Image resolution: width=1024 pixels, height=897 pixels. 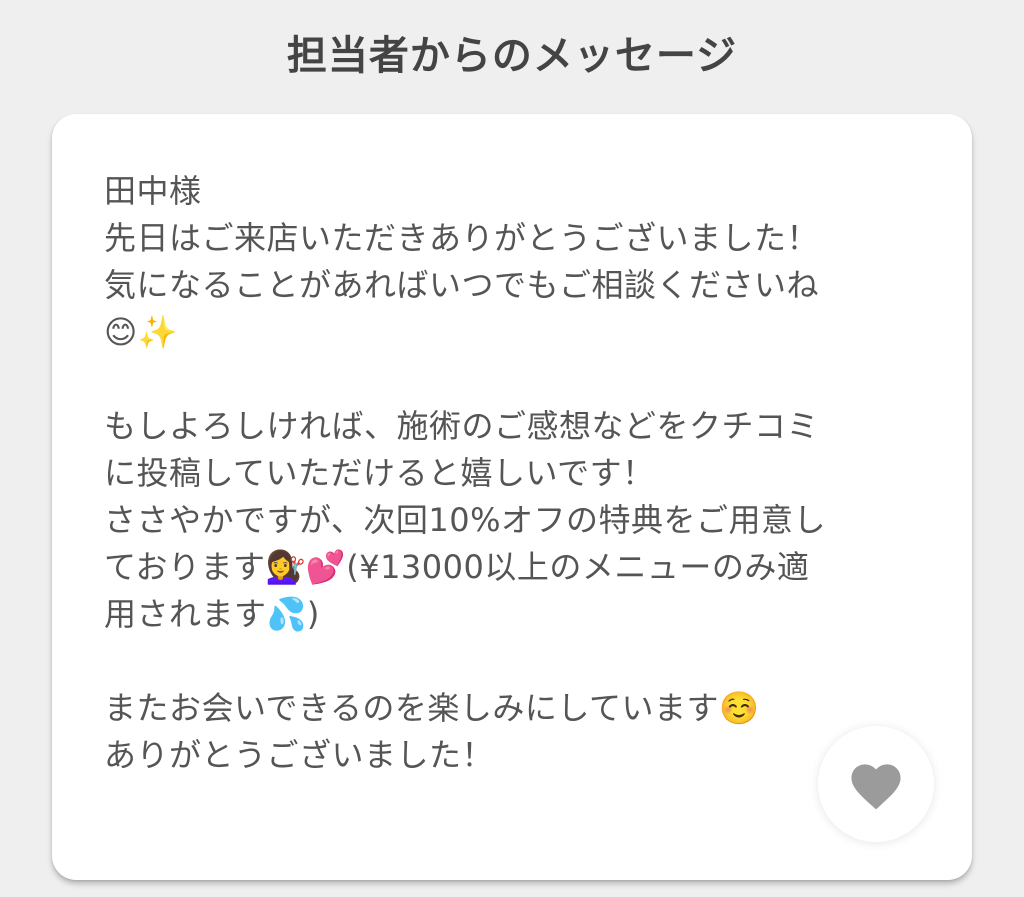 What do you see at coordinates (457, 567) in the screenshot?
I see `message-line: ております💇‍♀️💕(¥13000以上のメニューのみ適` at bounding box center [457, 567].